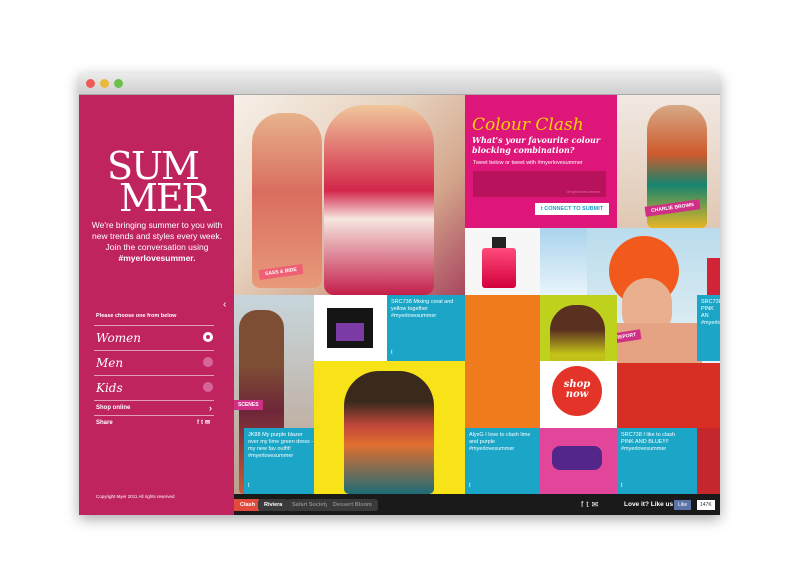 The height and width of the screenshot is (588, 800). I want to click on purple-shoe, so click(577, 458).